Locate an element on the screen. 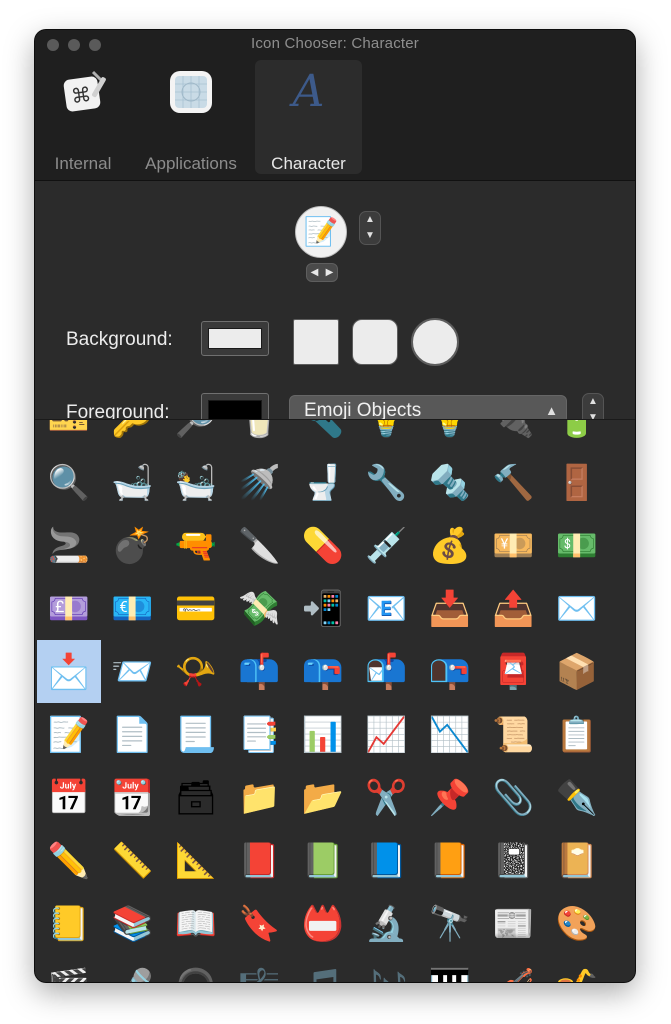 The width and height of the screenshot is (671, 1024). character-cell: 📭 is located at coordinates (450, 671).